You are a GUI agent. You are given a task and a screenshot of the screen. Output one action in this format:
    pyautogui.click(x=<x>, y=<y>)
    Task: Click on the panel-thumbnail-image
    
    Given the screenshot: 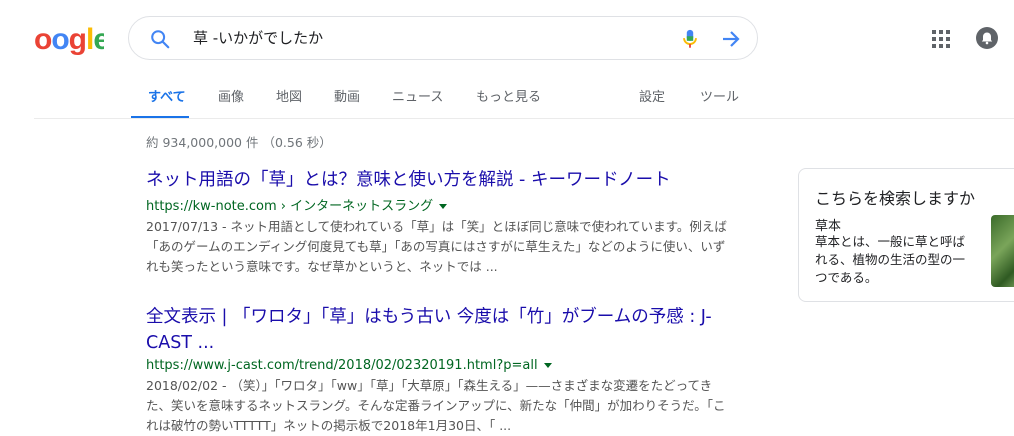 What is the action you would take?
    pyautogui.click(x=1002, y=251)
    